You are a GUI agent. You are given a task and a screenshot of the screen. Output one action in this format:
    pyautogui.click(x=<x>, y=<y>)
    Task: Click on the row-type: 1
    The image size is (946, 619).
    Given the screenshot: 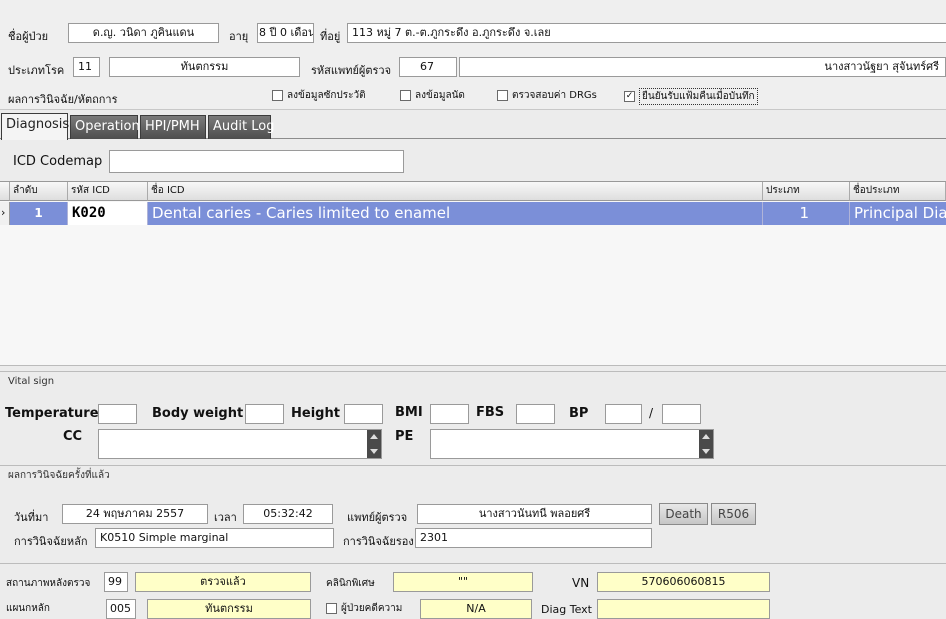 What is the action you would take?
    pyautogui.click(x=806, y=213)
    